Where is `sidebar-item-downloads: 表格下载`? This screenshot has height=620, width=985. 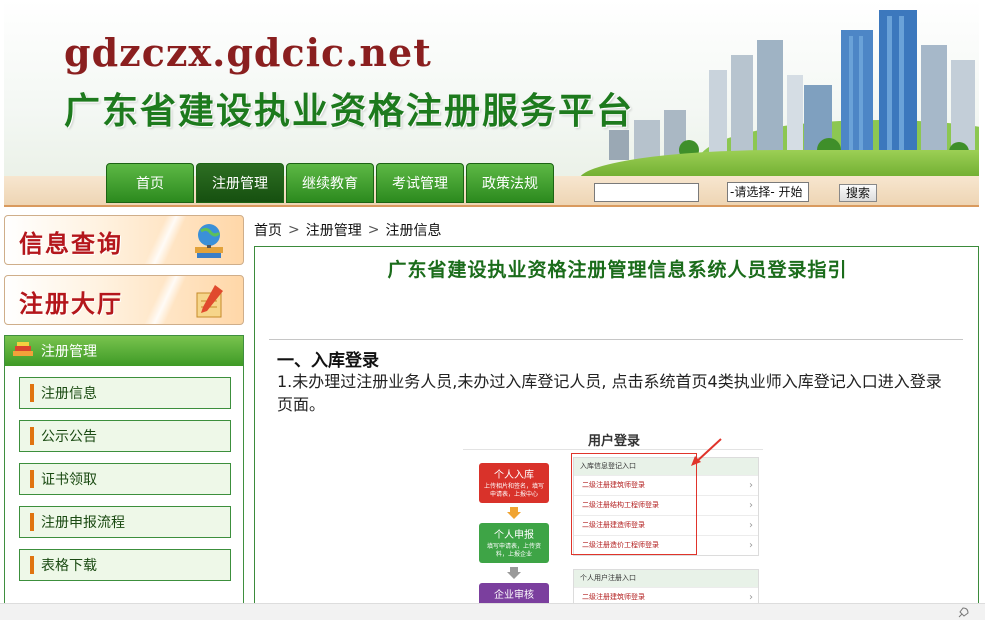 sidebar-item-downloads: 表格下载 is located at coordinates (125, 565).